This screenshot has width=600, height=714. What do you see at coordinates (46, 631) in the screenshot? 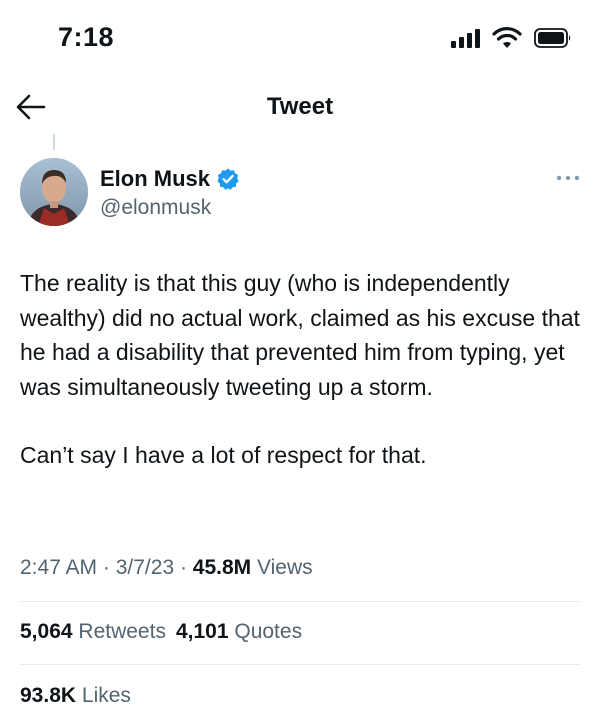
I see `retweets-count: 5,064` at bounding box center [46, 631].